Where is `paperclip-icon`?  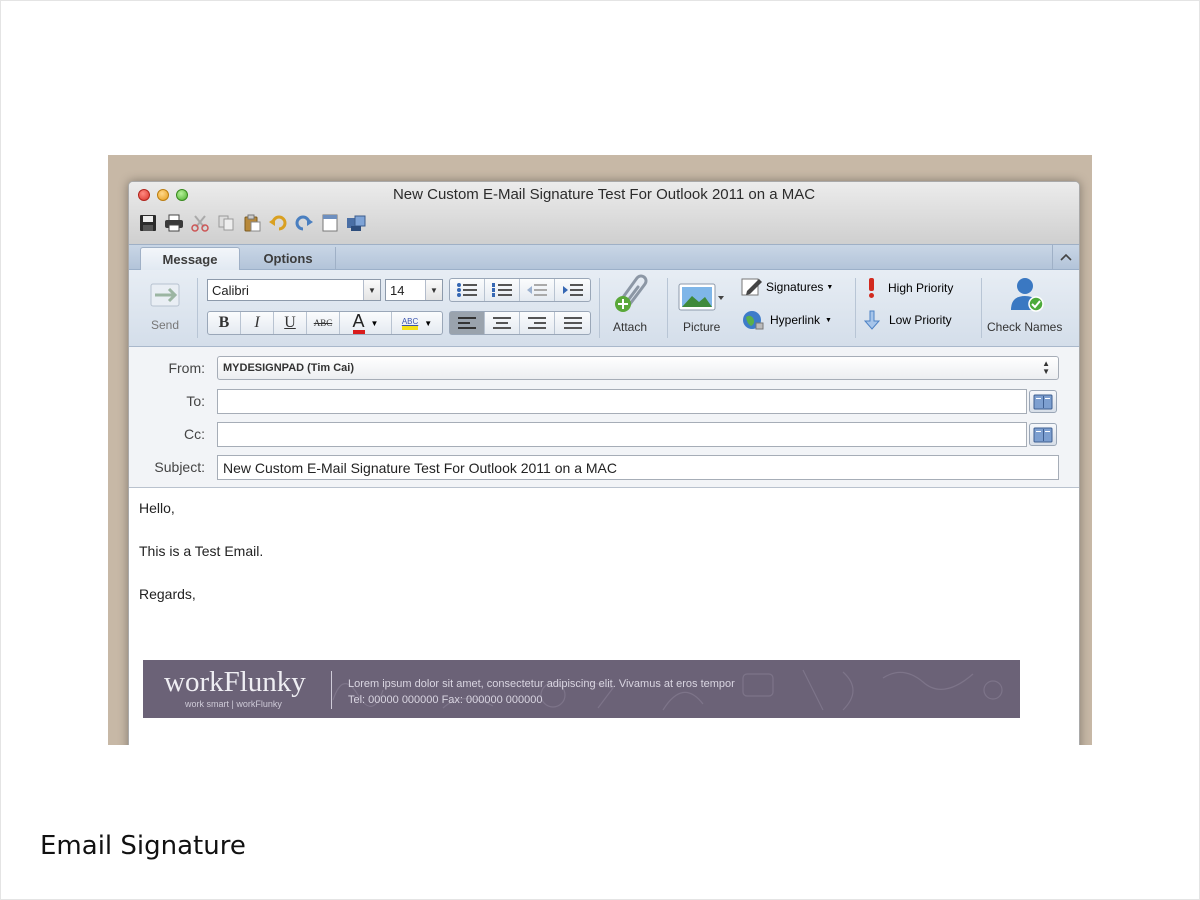 paperclip-icon is located at coordinates (631, 293).